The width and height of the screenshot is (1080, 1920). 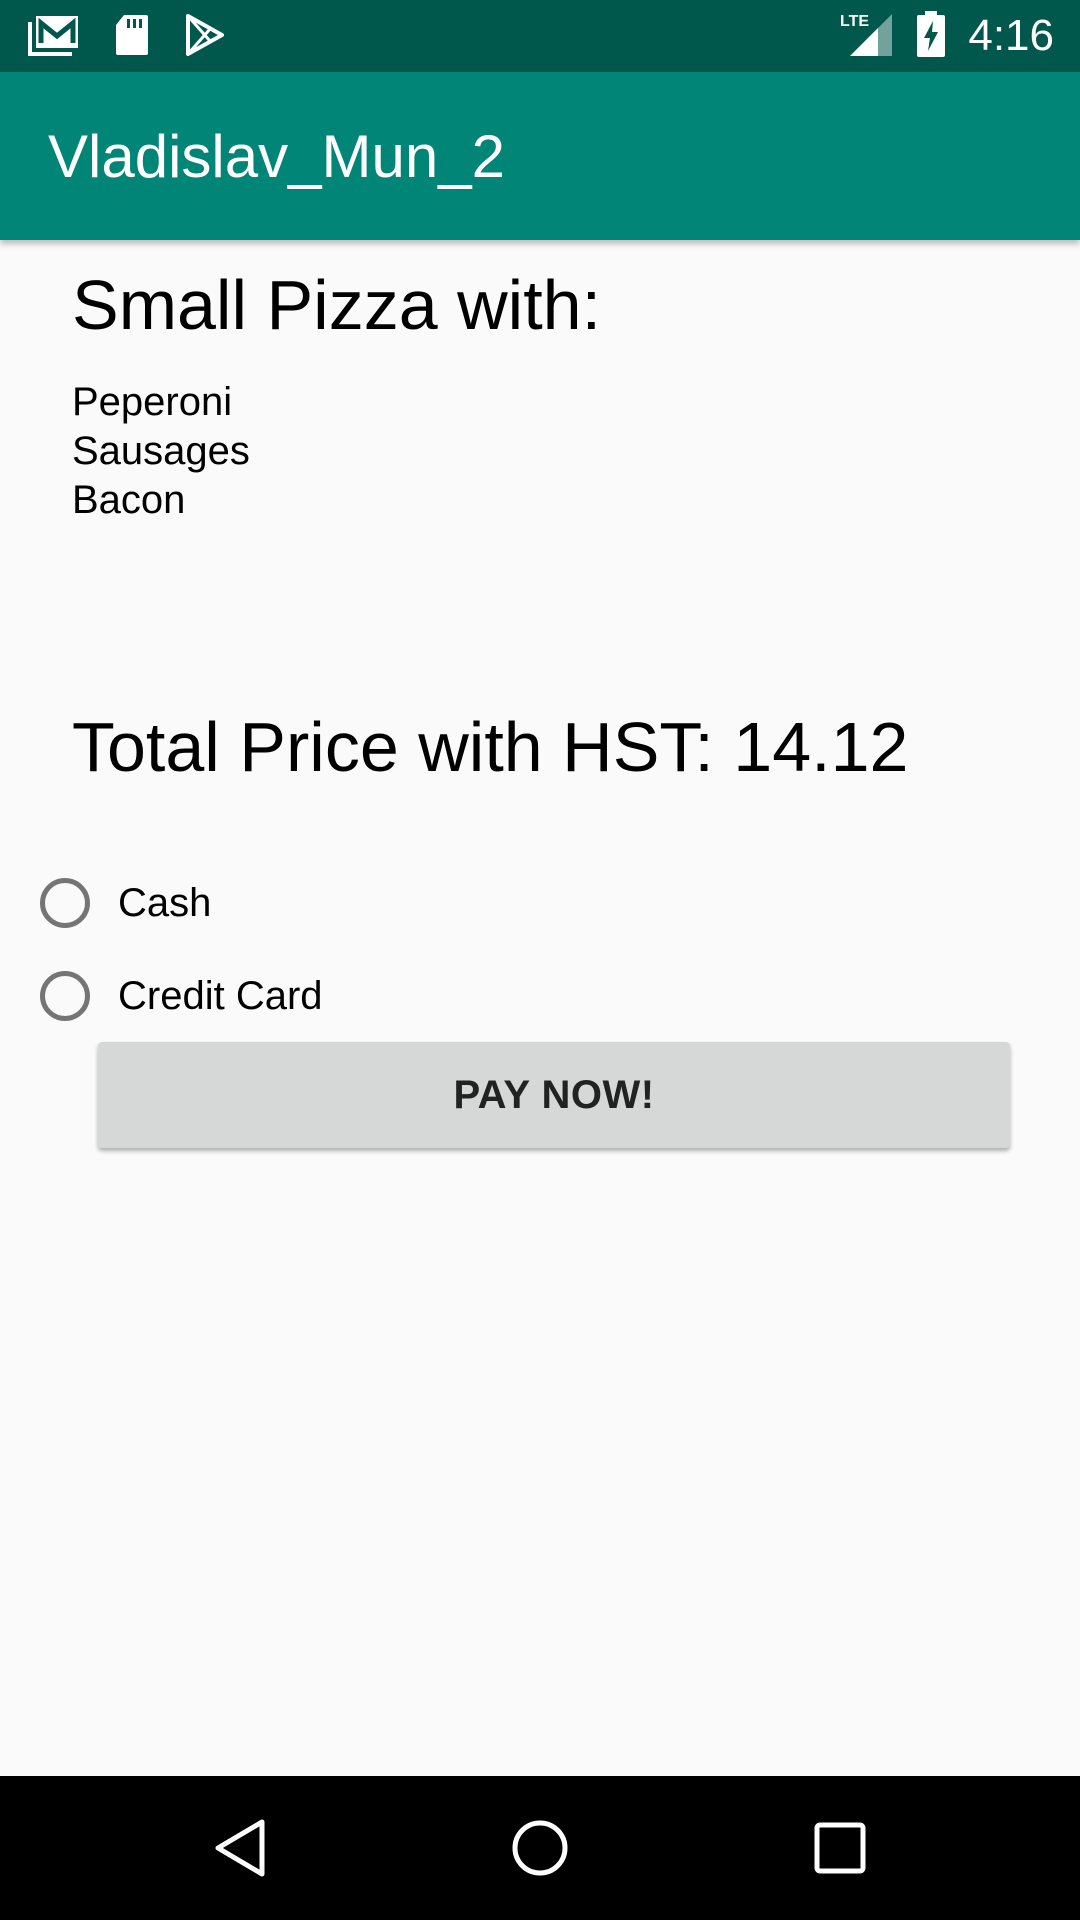 I want to click on notification-icons, so click(x=127, y=37).